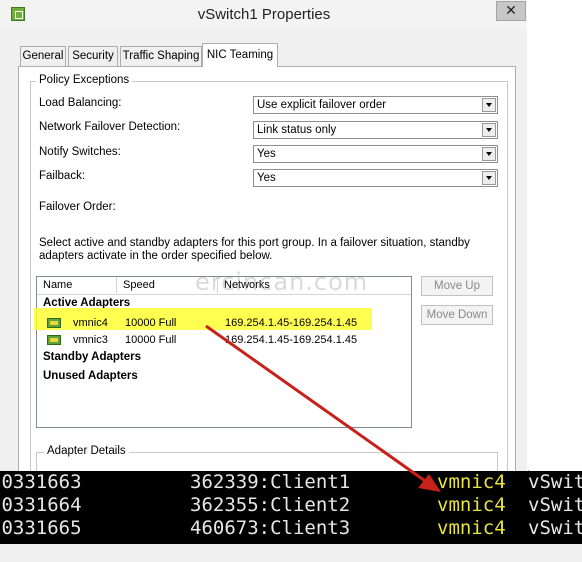  Describe the element at coordinates (375, 154) in the screenshot. I see `notify-switches-select: Yes` at that location.